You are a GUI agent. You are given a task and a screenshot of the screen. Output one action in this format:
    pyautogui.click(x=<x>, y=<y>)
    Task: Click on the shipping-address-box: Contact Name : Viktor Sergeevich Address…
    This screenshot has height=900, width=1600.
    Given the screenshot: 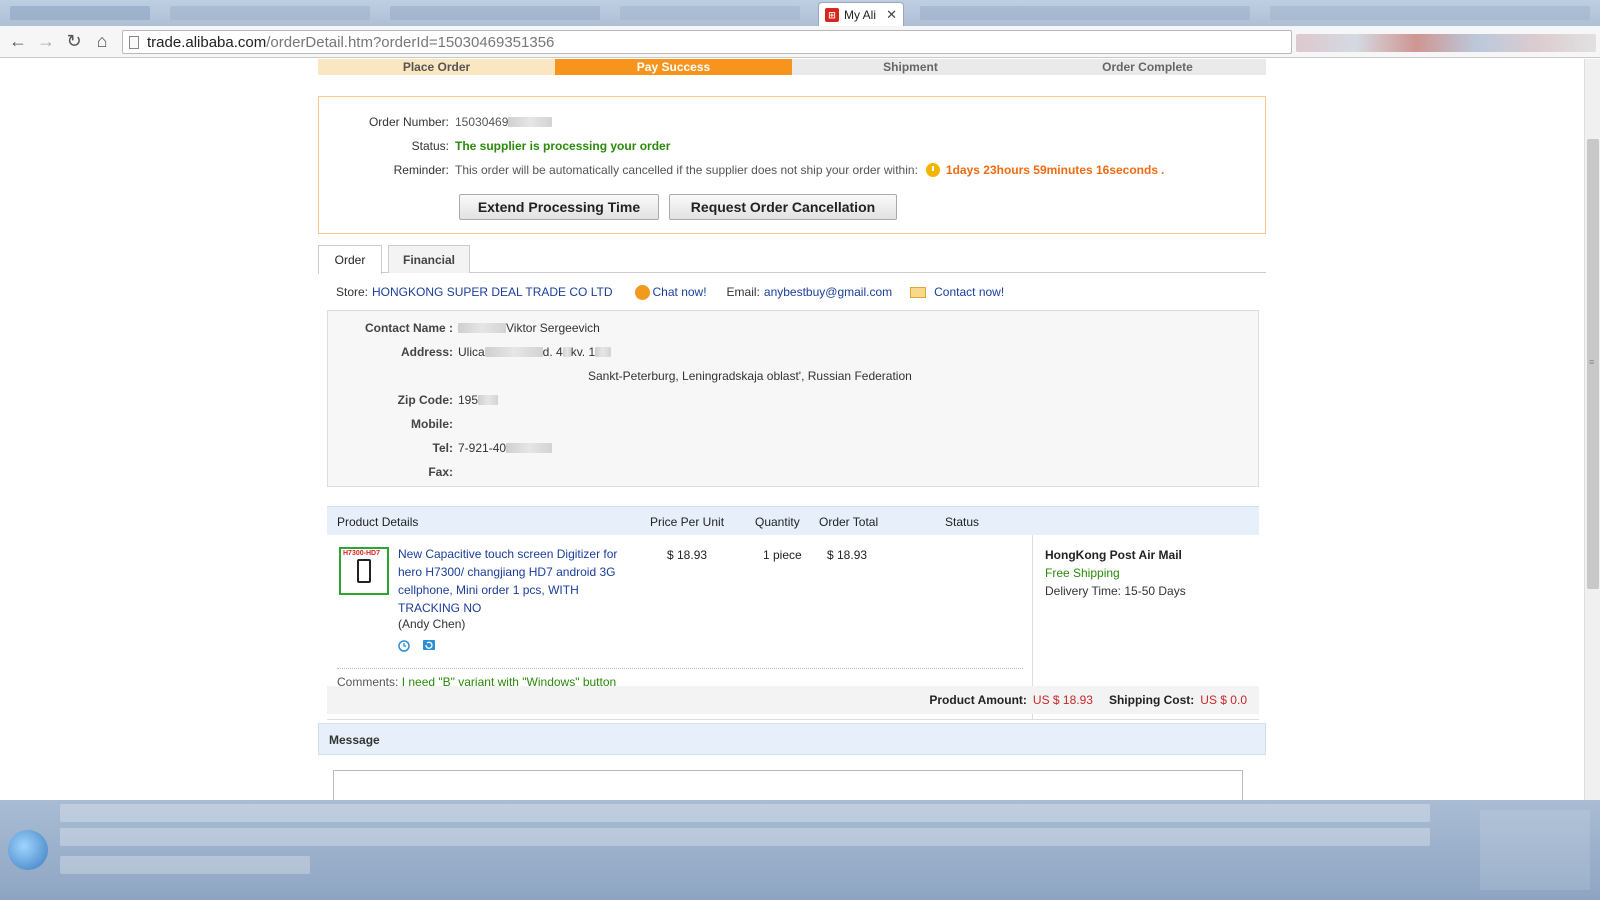 What is the action you would take?
    pyautogui.click(x=793, y=398)
    